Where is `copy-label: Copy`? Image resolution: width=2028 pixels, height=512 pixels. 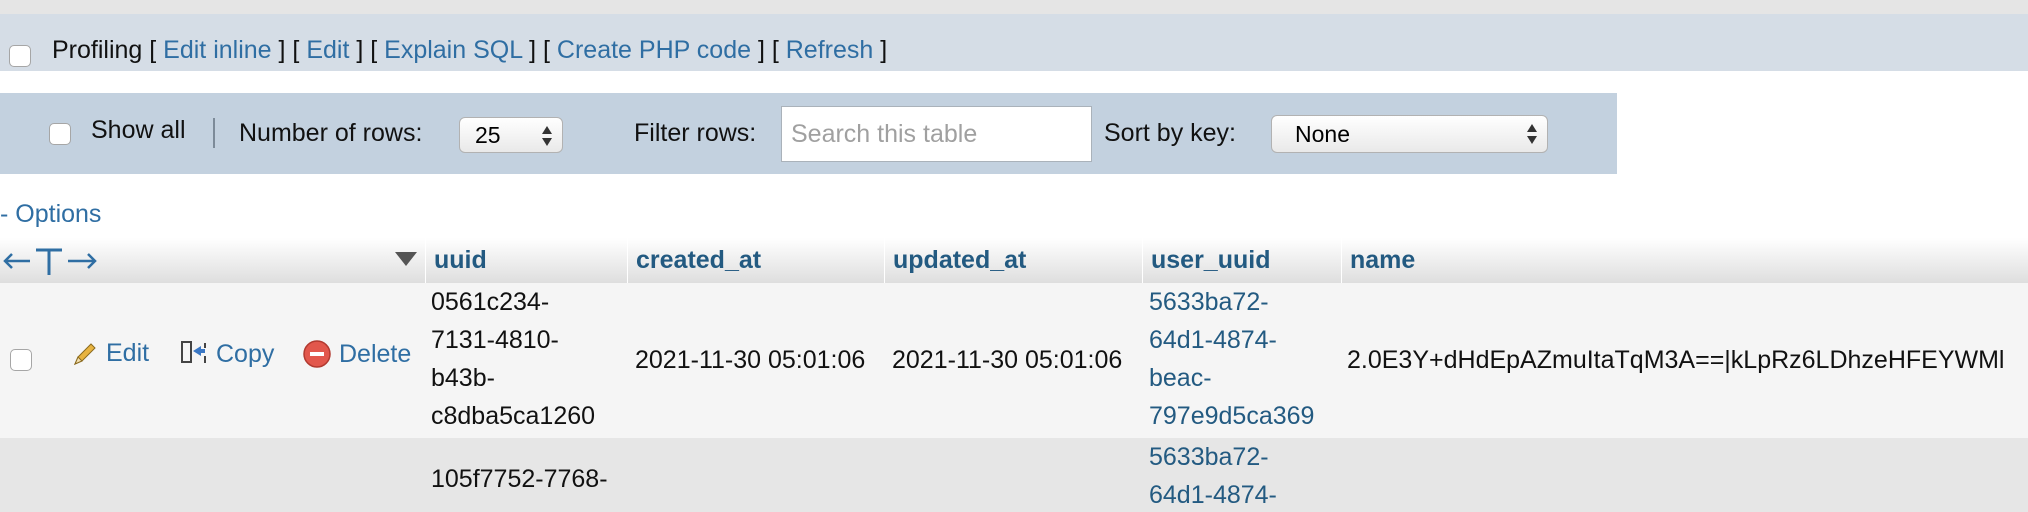
copy-label: Copy is located at coordinates (245, 353).